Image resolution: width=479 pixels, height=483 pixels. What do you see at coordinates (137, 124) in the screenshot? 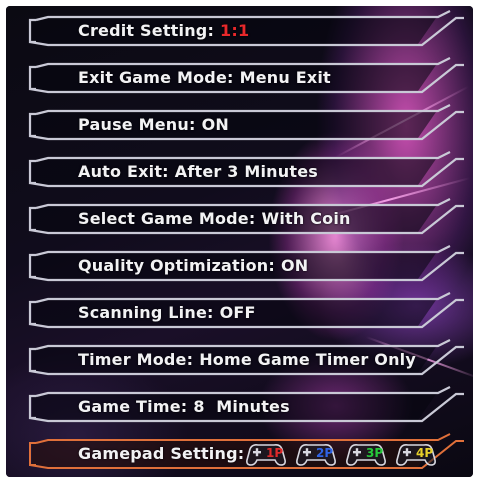
I see `menu-item-label: Pause Menu:` at bounding box center [137, 124].